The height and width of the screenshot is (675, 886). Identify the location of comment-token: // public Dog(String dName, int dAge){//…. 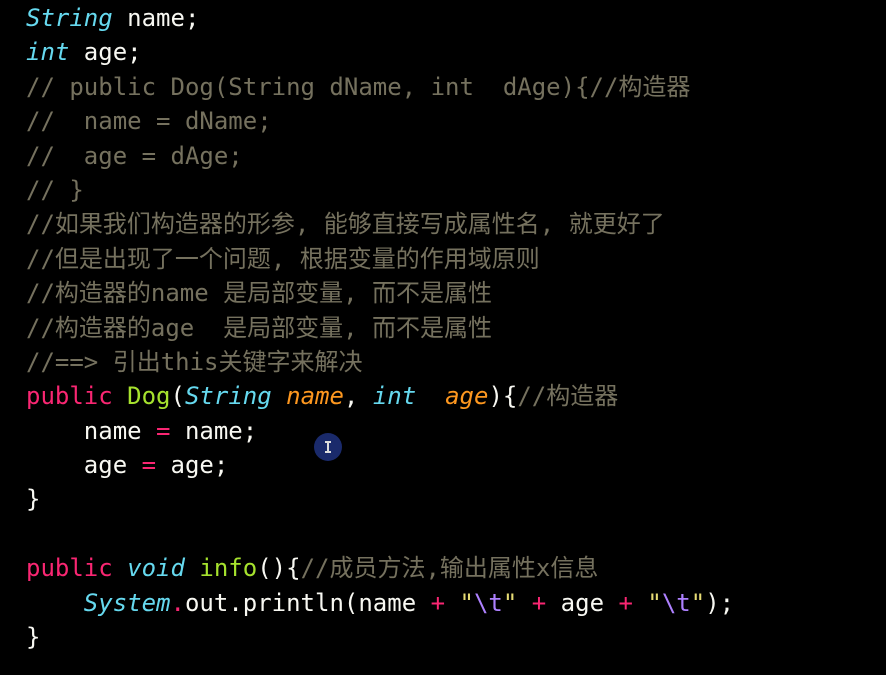
(358, 86).